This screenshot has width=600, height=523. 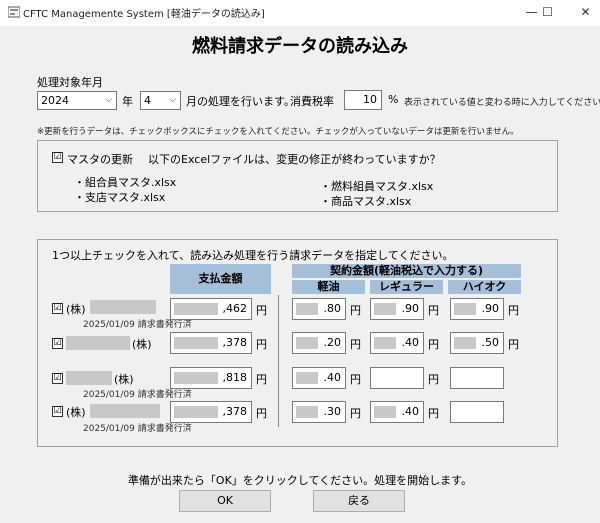 I want to click on payment-amount-input: ,818, so click(x=211, y=378).